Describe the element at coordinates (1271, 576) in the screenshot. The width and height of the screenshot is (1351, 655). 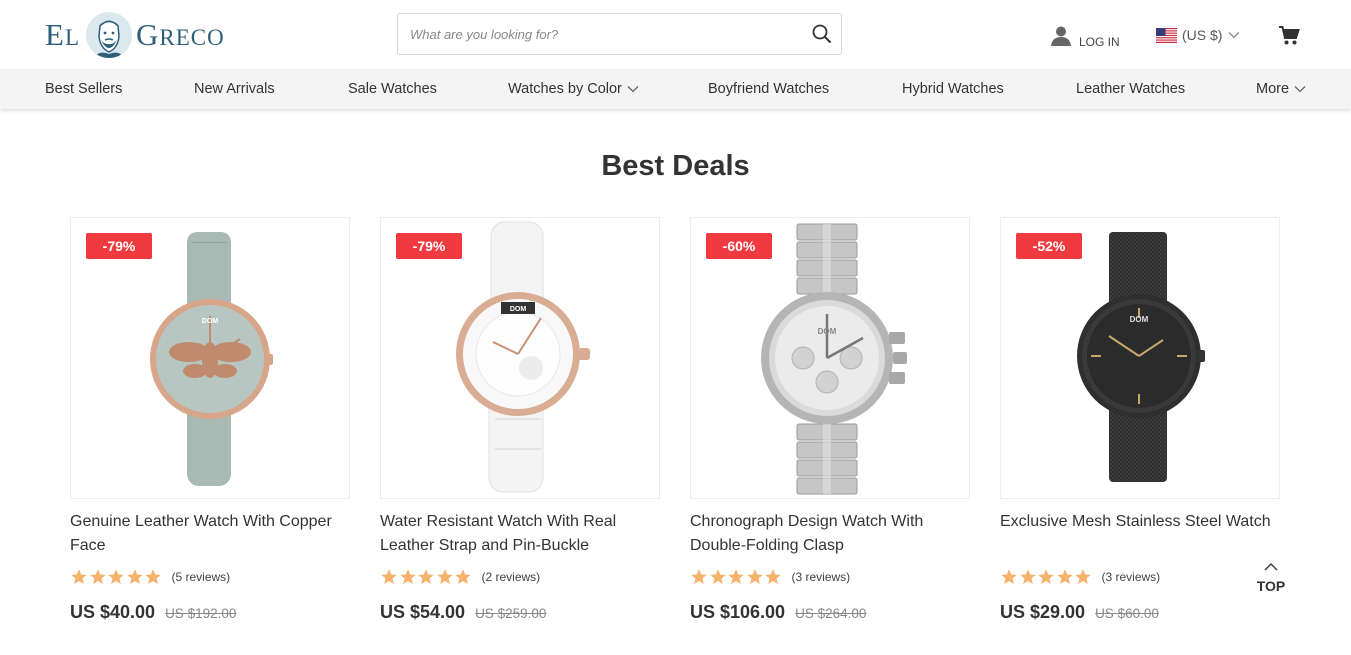
I see `back-to-top-button: TOP` at that location.